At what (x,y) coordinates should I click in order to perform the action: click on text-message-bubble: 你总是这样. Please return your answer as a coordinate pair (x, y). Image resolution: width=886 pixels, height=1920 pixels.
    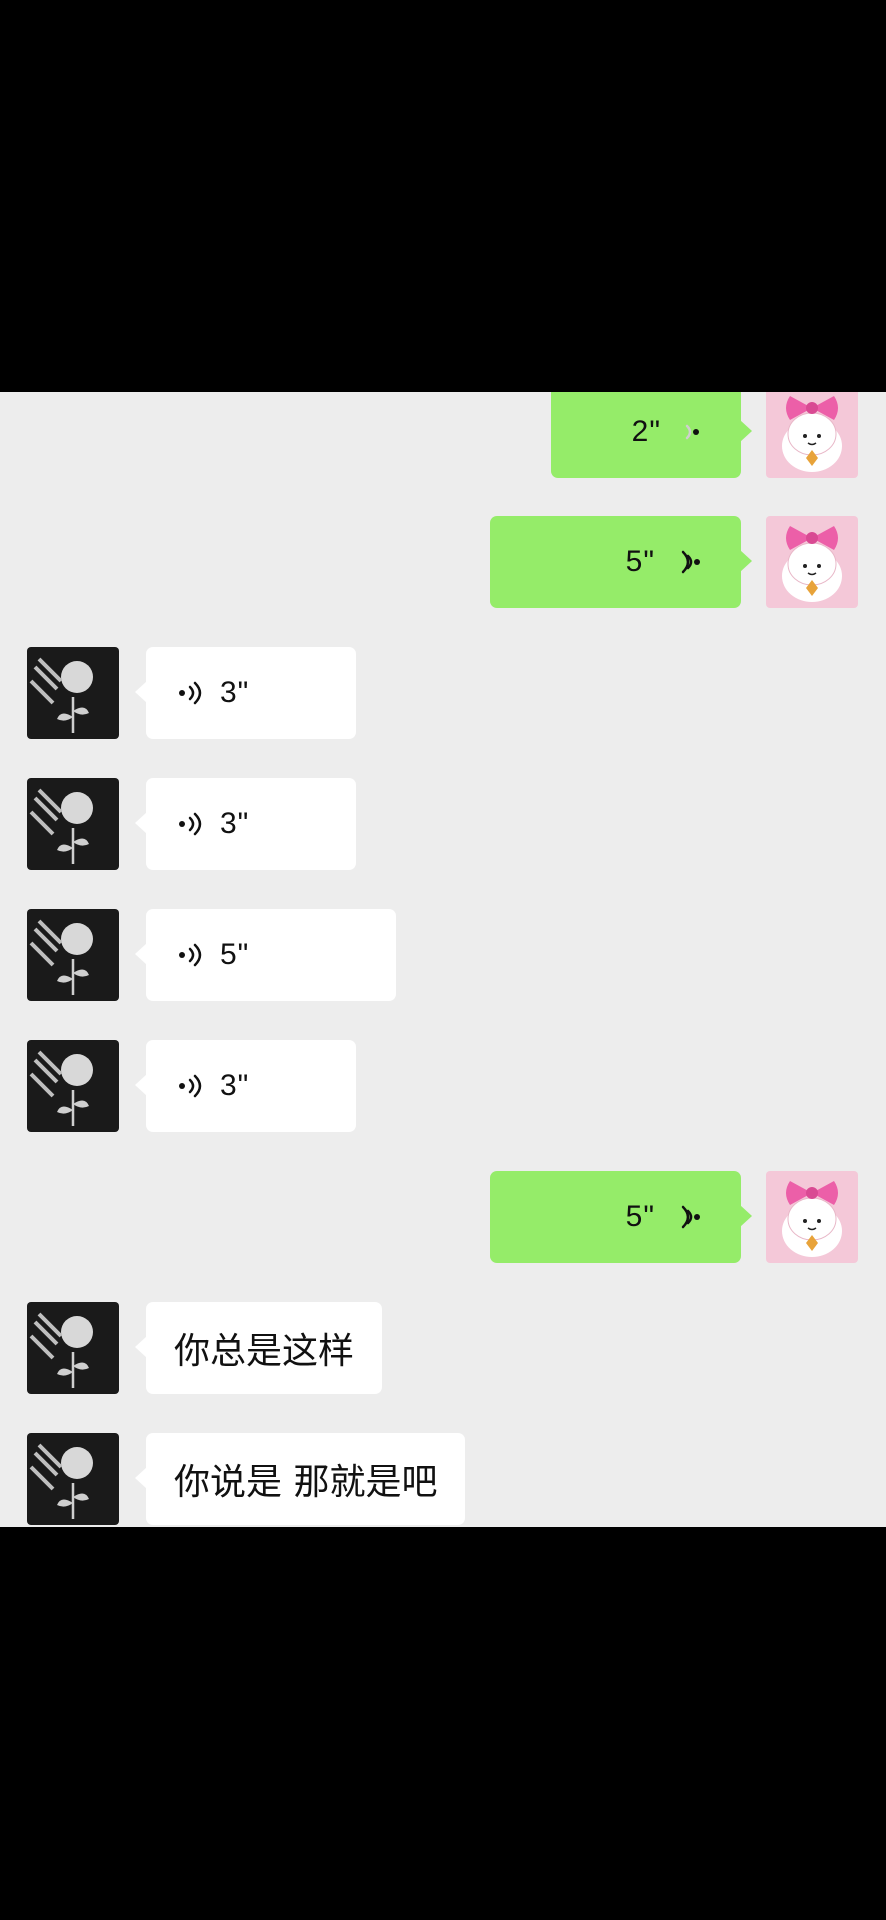
    Looking at the image, I should click on (259, 1348).